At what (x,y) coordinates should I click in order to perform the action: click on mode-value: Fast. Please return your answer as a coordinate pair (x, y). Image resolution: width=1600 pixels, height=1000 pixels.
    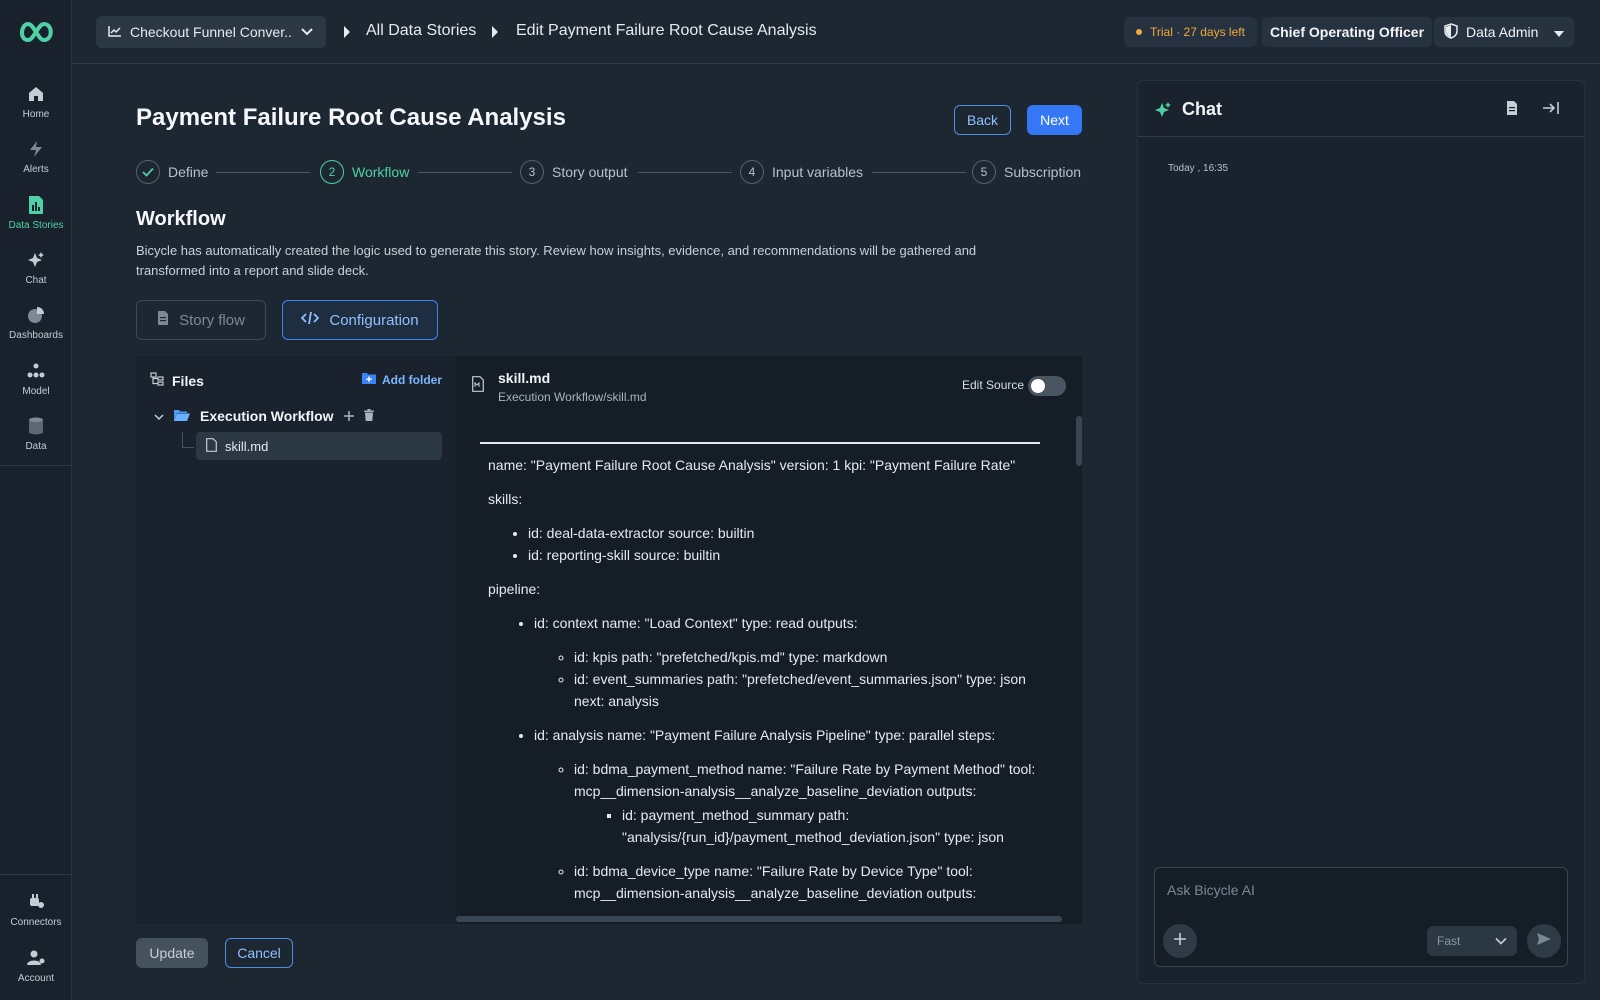
    Looking at the image, I should click on (1449, 941).